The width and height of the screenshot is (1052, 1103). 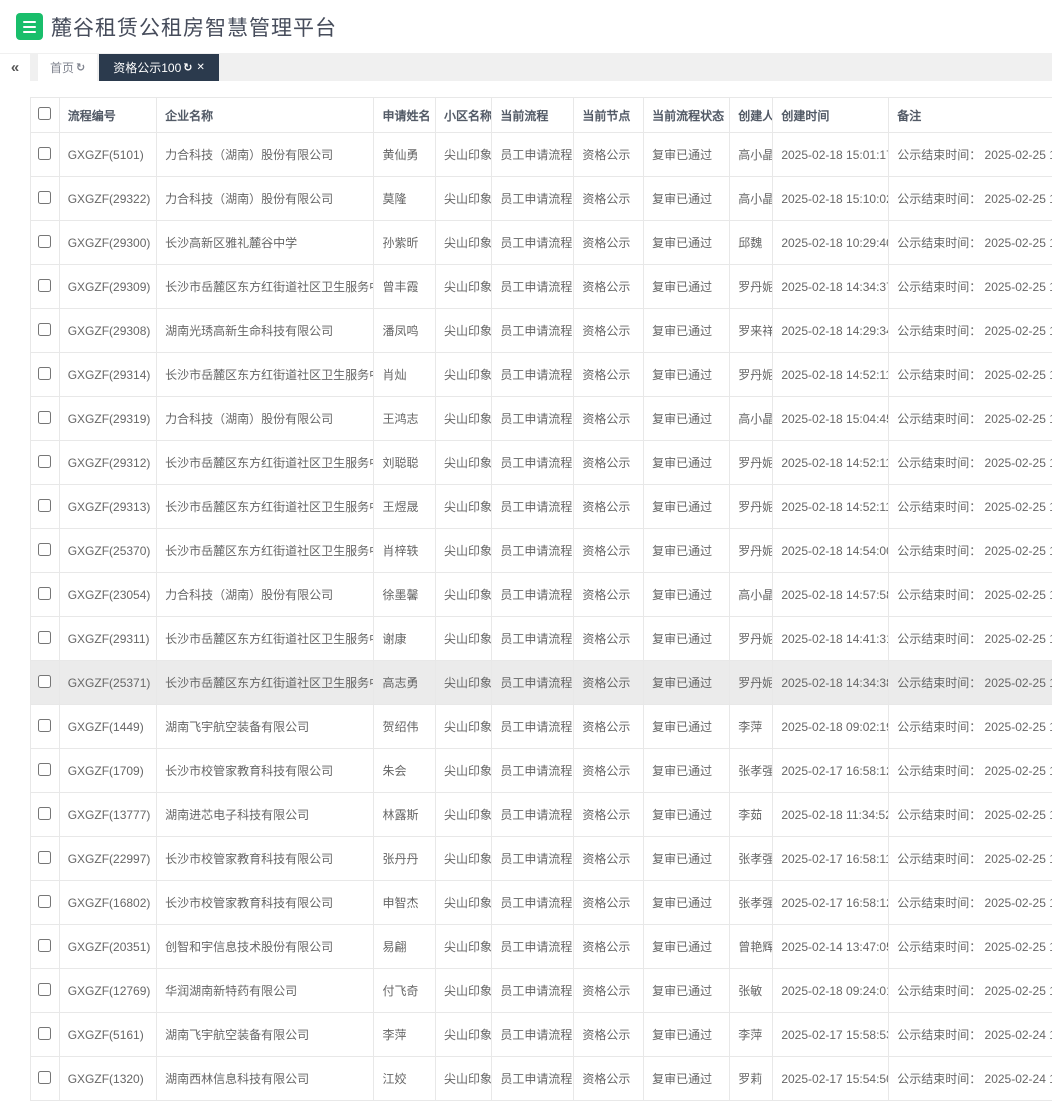 I want to click on cell-creator: 李茹, so click(x=751, y=814).